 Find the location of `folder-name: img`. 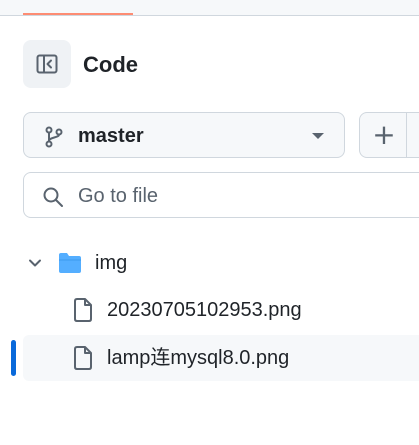

folder-name: img is located at coordinates (111, 263).